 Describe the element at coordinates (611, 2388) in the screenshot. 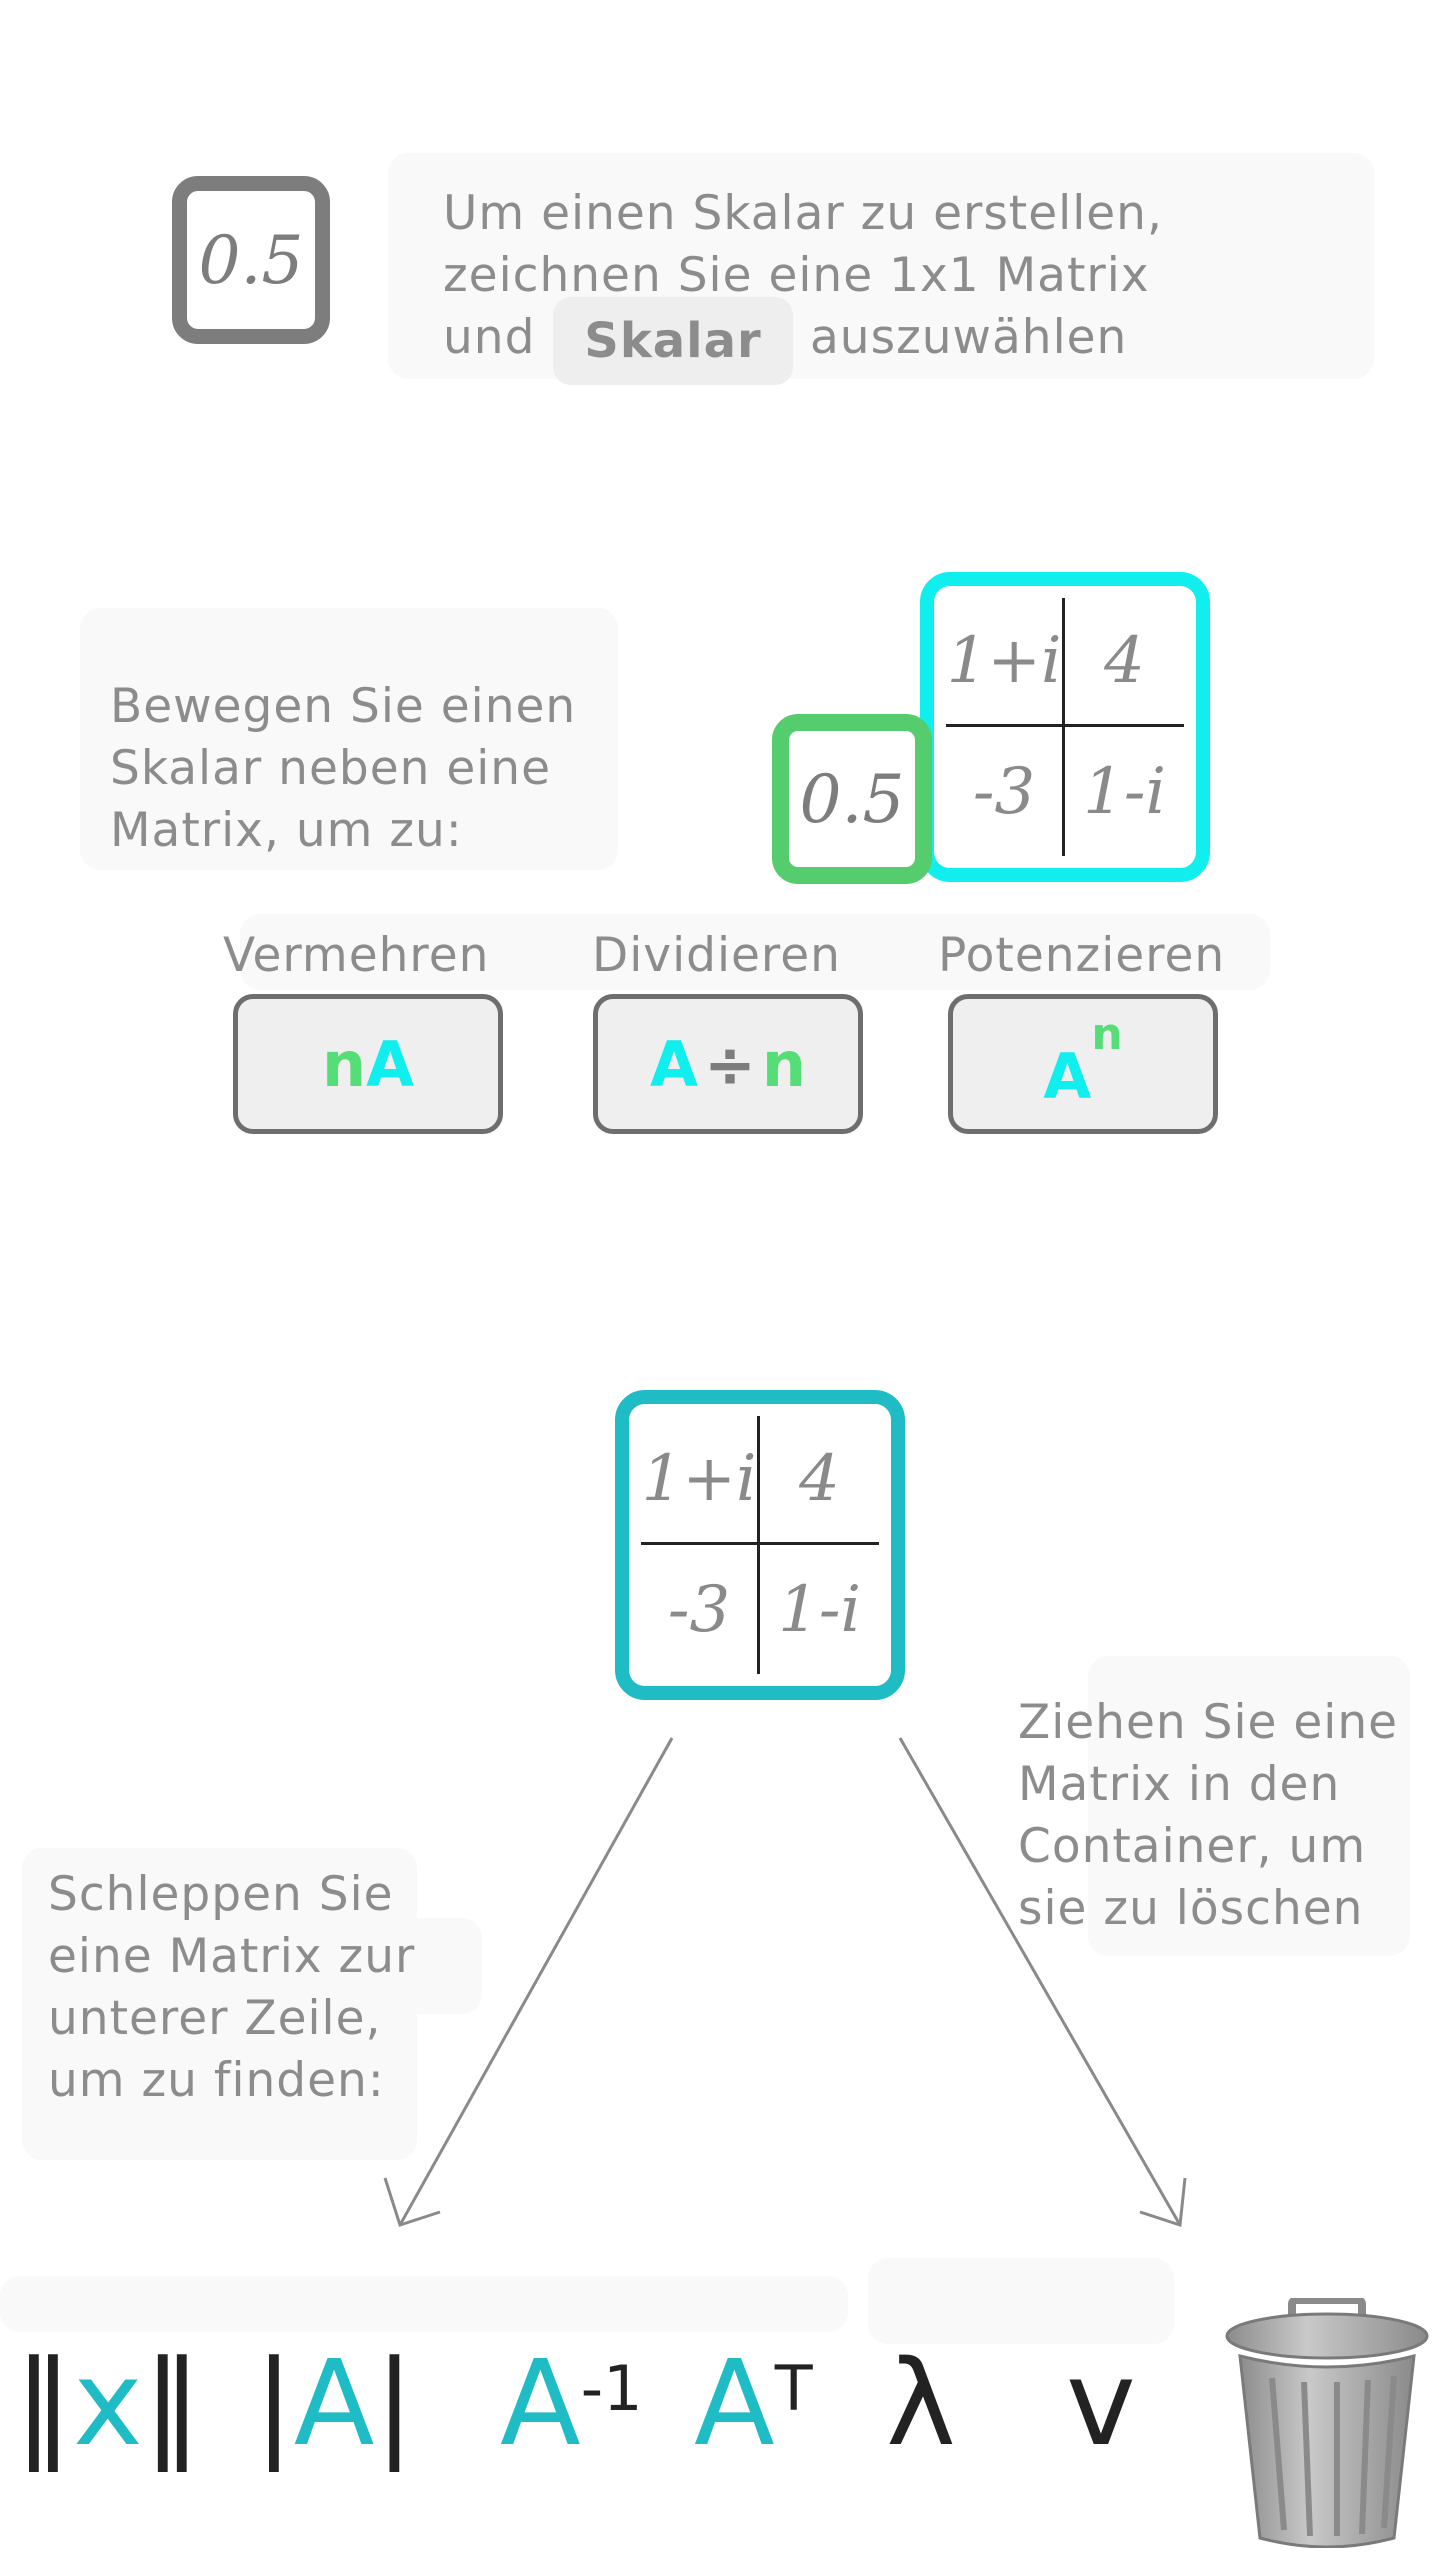

I see `inverse-exponent: -1` at that location.